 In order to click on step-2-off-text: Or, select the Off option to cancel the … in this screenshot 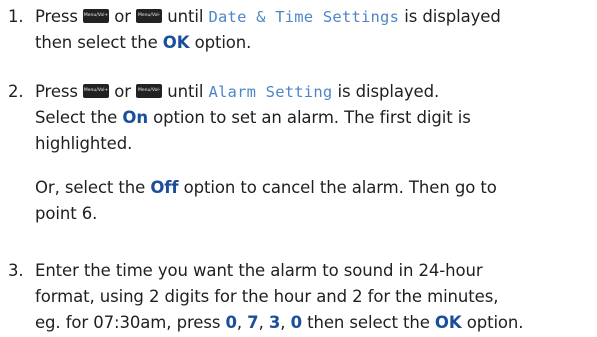, I will do `click(266, 200)`.